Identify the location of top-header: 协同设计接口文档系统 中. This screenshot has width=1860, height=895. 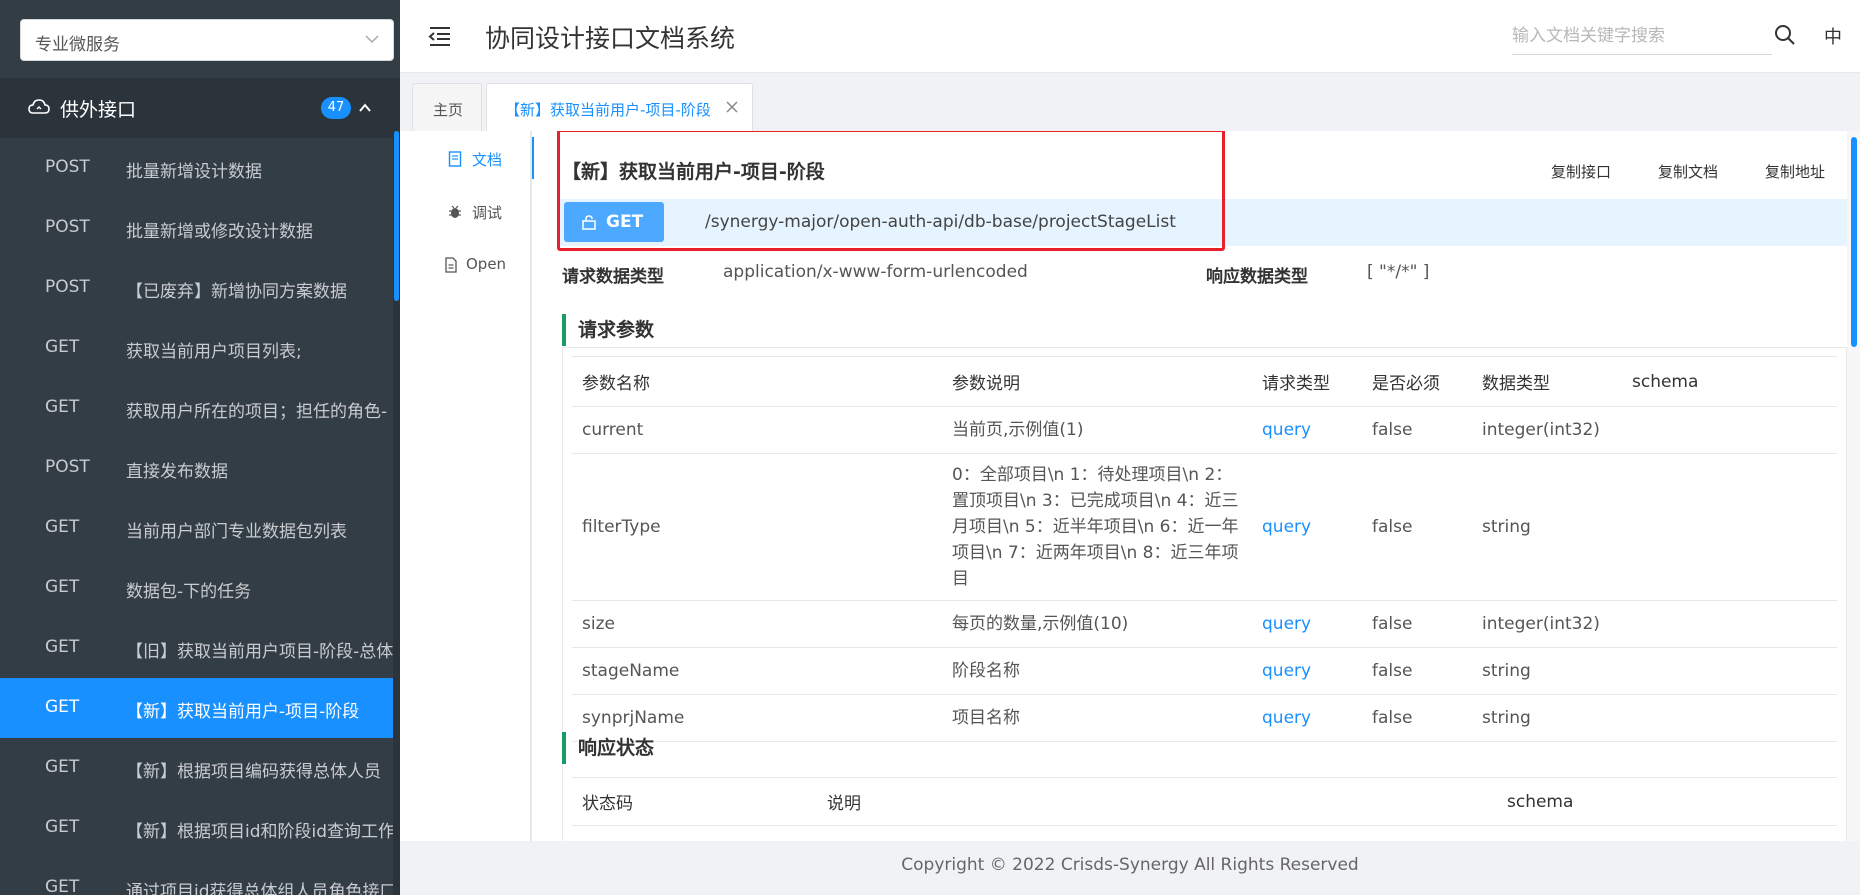
(1130, 36).